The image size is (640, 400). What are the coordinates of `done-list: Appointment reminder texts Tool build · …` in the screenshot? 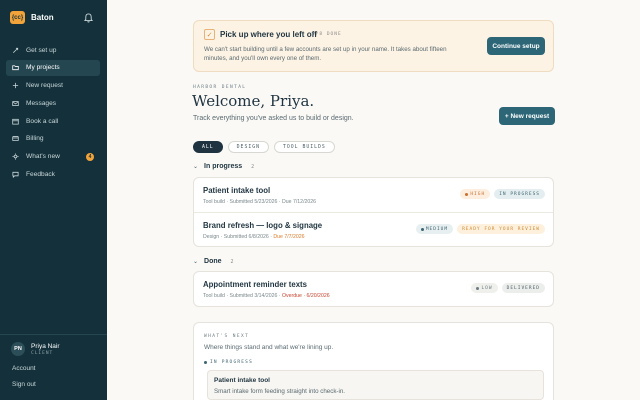 It's located at (373, 289).